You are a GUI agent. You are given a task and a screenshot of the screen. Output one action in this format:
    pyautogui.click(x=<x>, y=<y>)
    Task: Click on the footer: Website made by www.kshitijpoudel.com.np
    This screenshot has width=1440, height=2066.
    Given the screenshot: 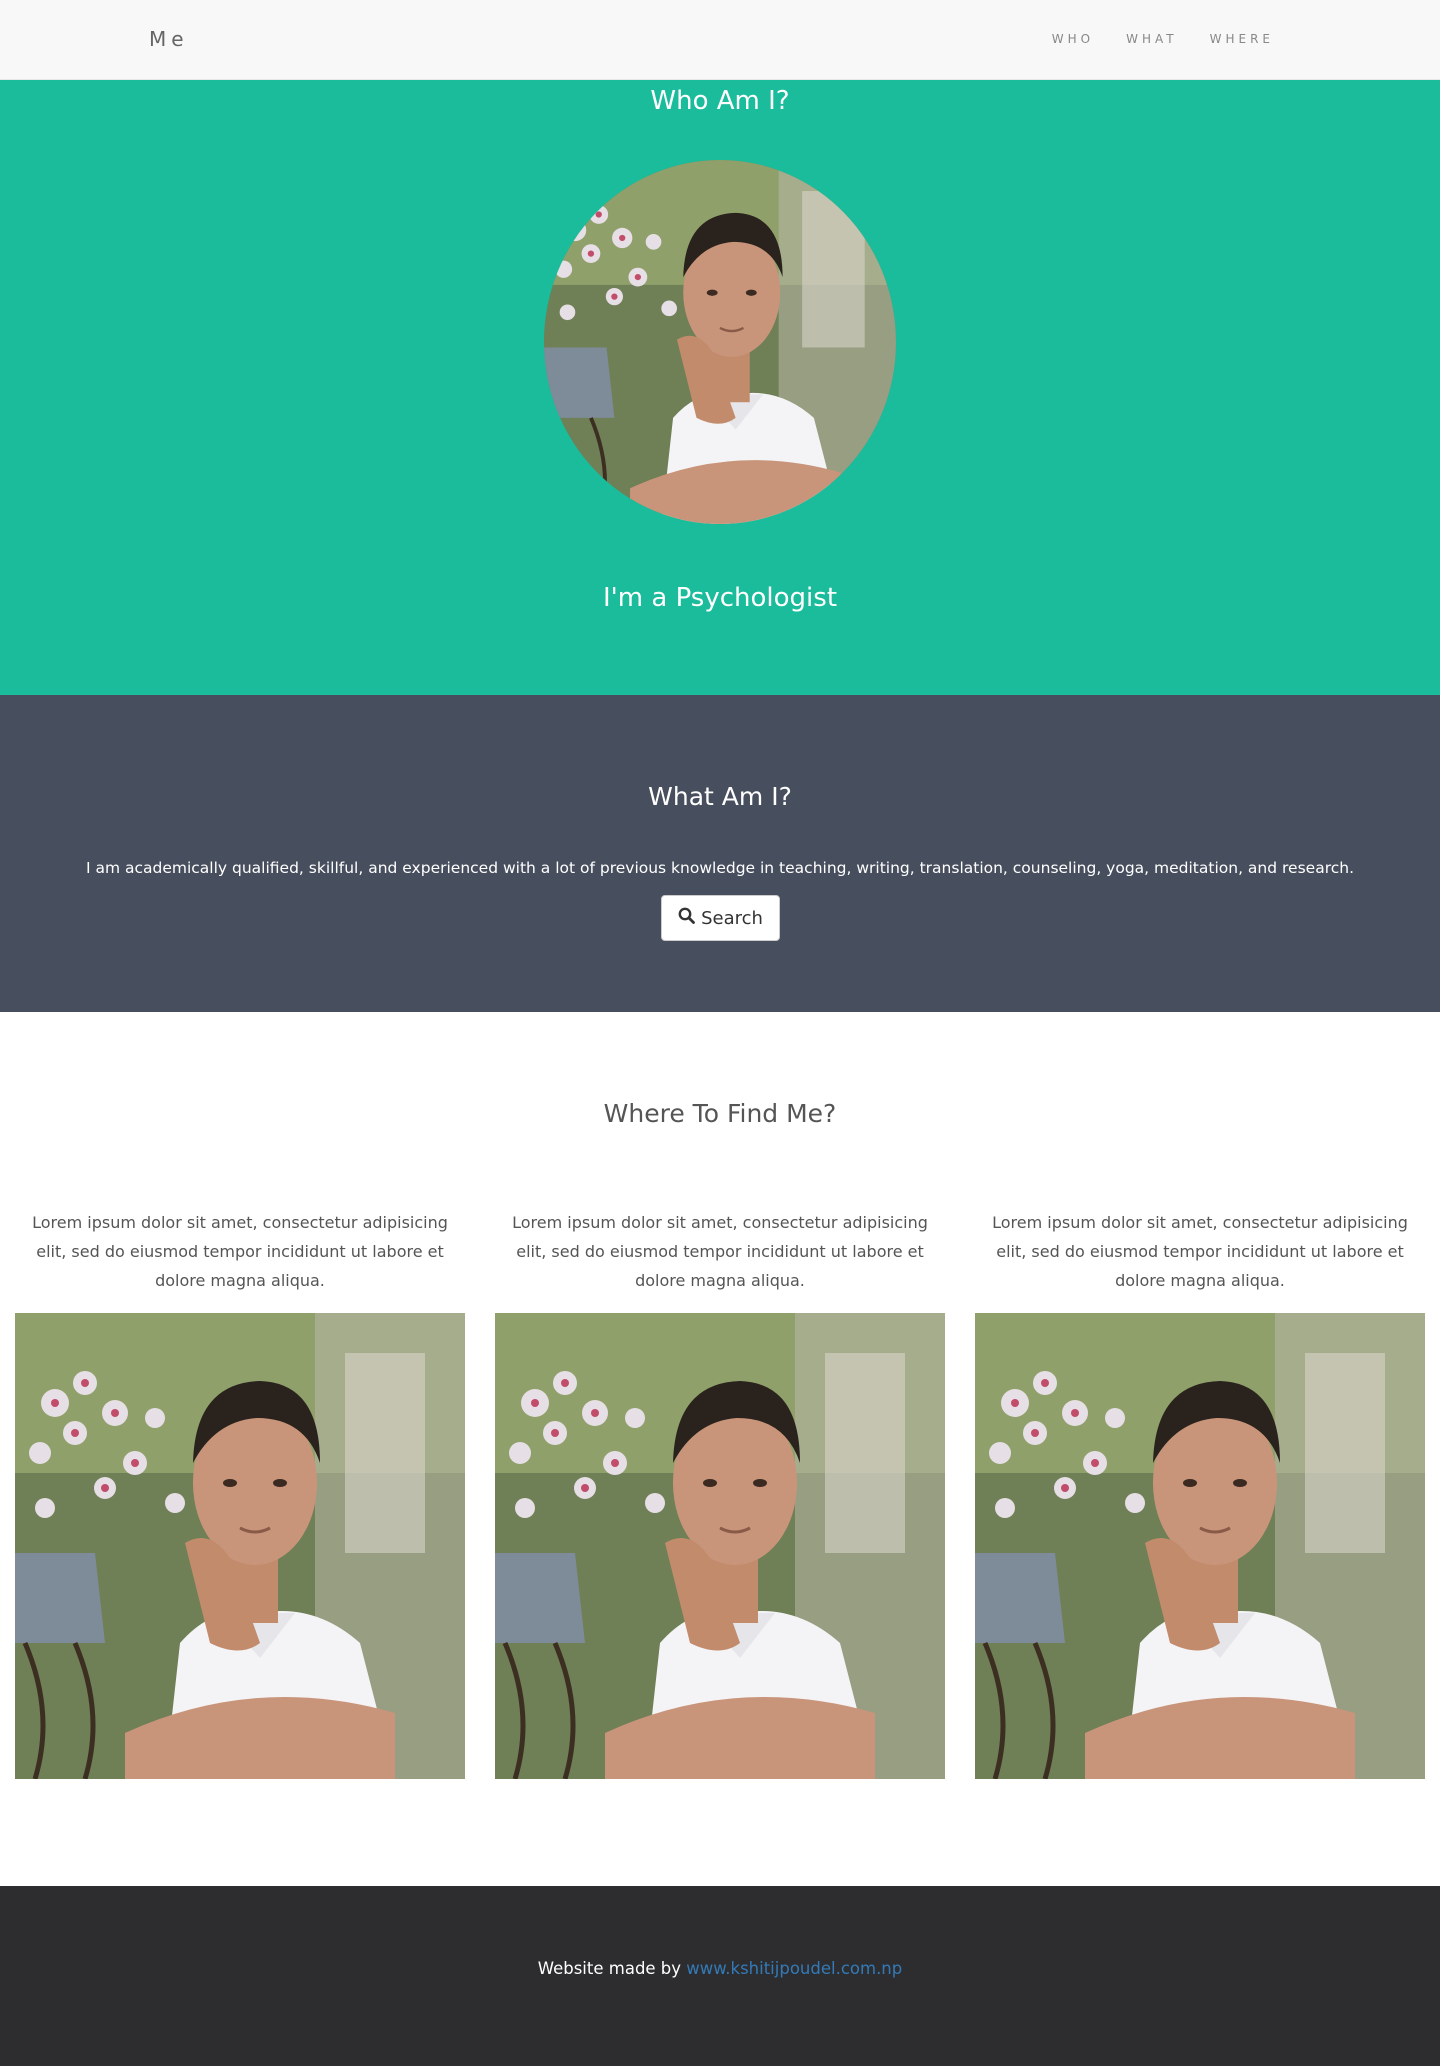 What is the action you would take?
    pyautogui.click(x=720, y=1976)
    